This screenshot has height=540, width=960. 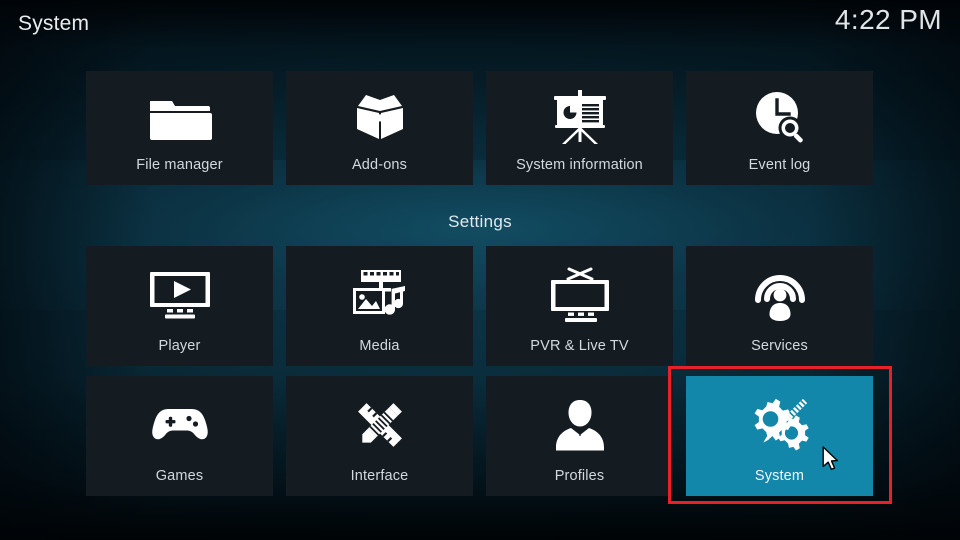 I want to click on tile-services: Services, so click(x=779, y=306).